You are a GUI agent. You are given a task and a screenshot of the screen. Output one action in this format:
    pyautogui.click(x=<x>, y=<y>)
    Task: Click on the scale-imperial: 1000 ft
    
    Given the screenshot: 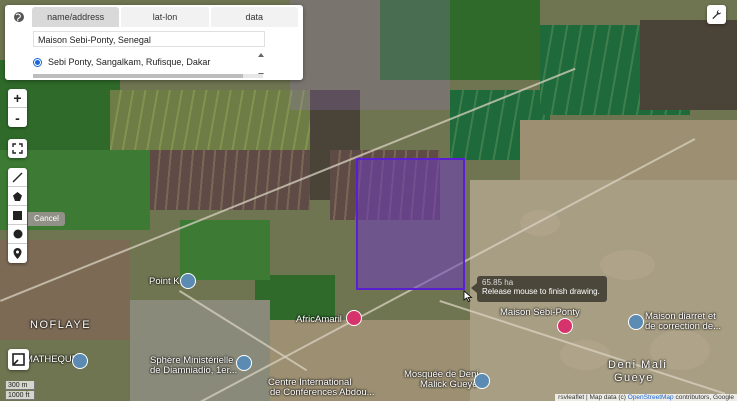 What is the action you would take?
    pyautogui.click(x=20, y=395)
    